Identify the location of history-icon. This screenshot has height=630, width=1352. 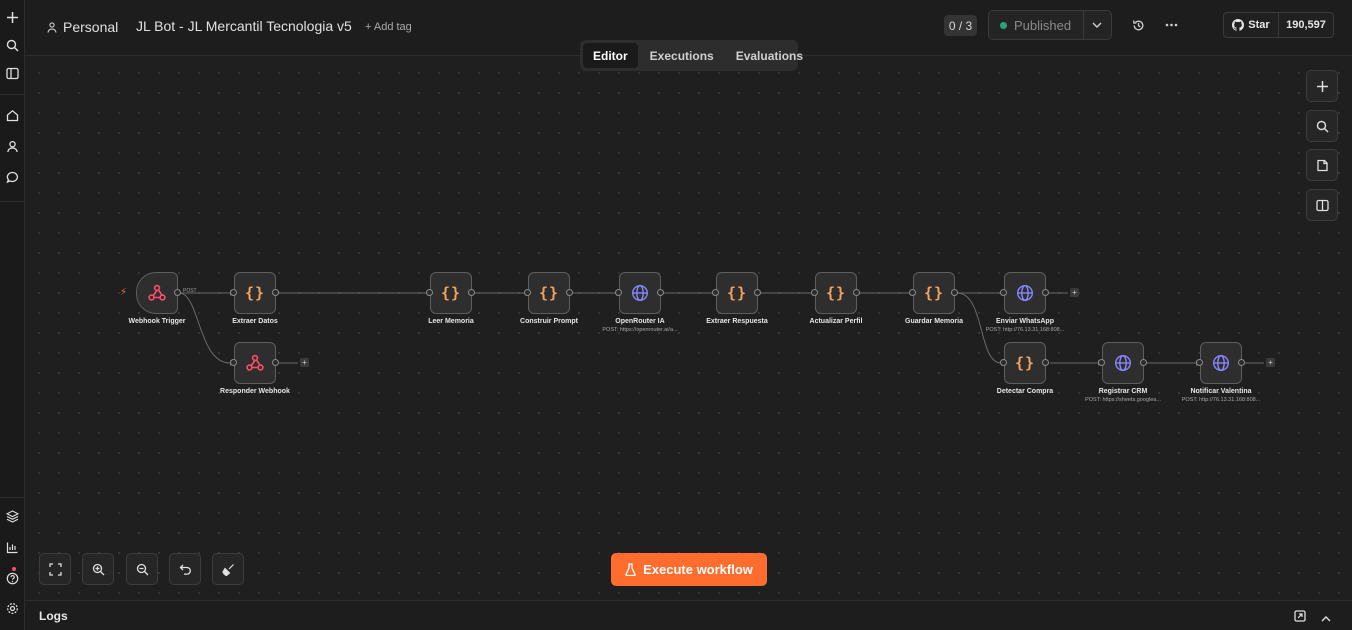
(1138, 25).